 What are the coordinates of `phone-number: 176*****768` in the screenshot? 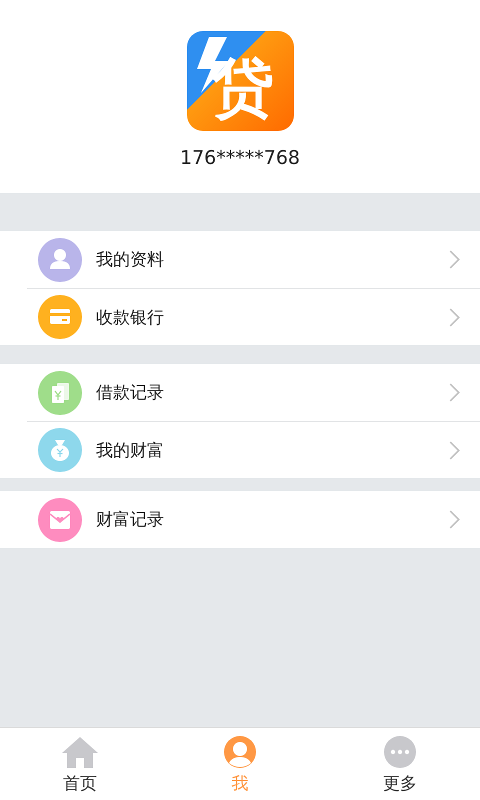 It's located at (240, 158).